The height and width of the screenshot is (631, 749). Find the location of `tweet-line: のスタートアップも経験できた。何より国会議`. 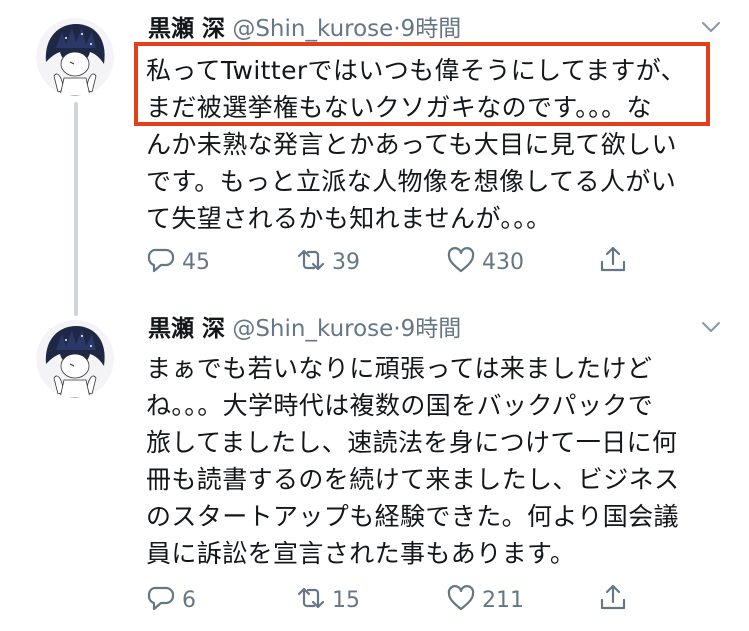

tweet-line: のスタートアップも経験できた。何より国会議 is located at coordinates (412, 516).